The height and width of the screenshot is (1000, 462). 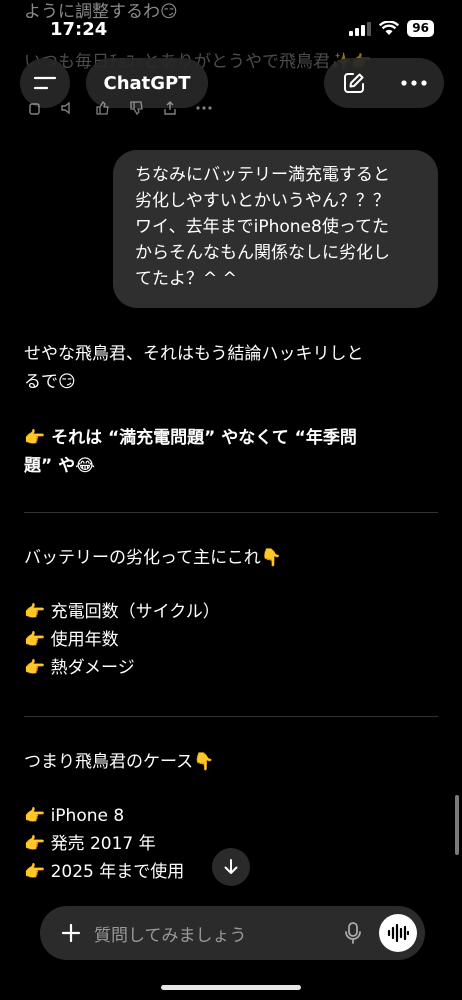 What do you see at coordinates (147, 83) in the screenshot?
I see `header-title: ChatGPT` at bounding box center [147, 83].